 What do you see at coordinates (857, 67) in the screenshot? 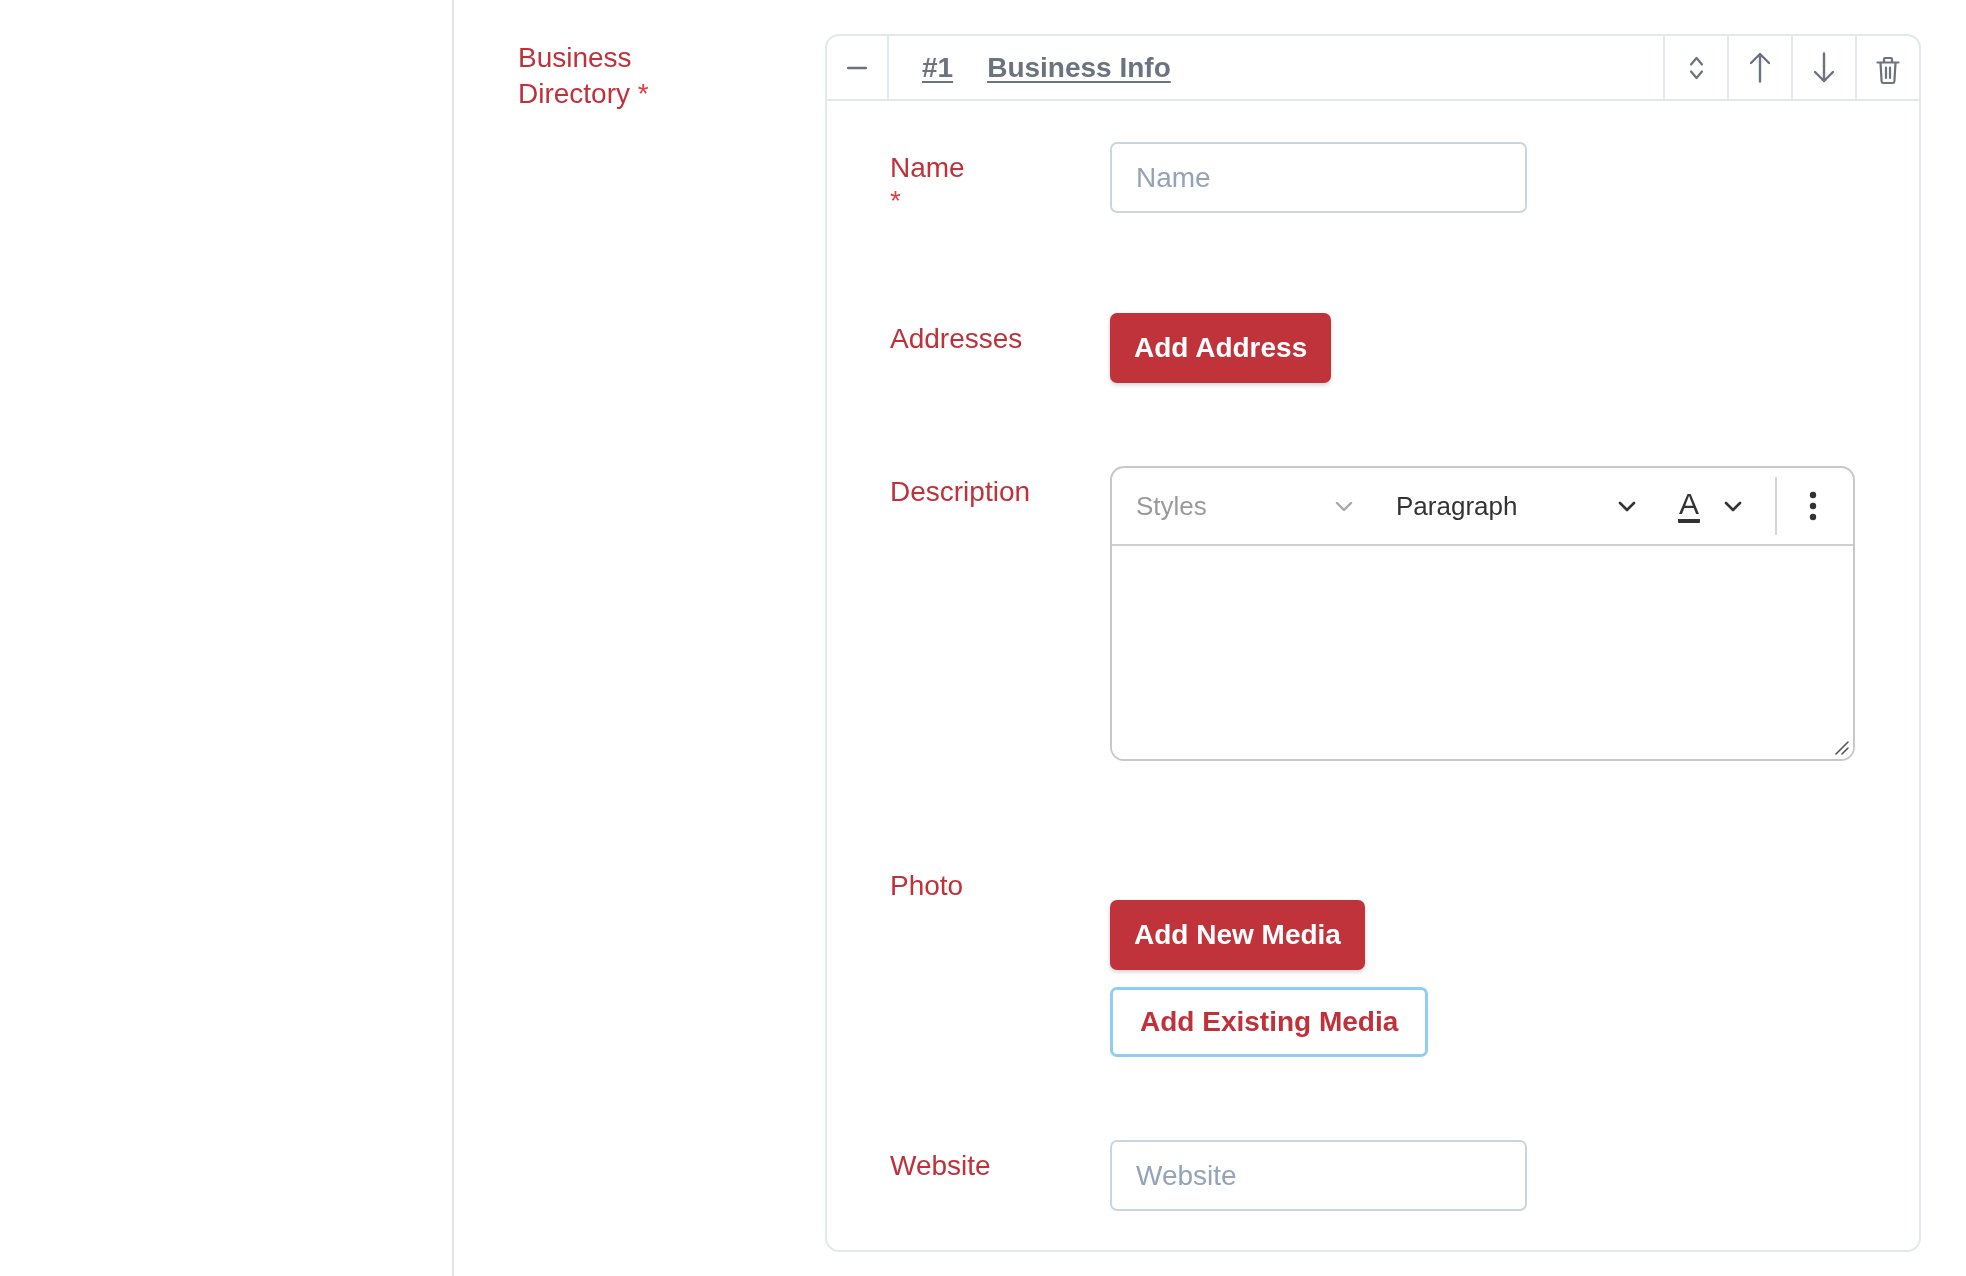
I see `minus-icon` at bounding box center [857, 67].